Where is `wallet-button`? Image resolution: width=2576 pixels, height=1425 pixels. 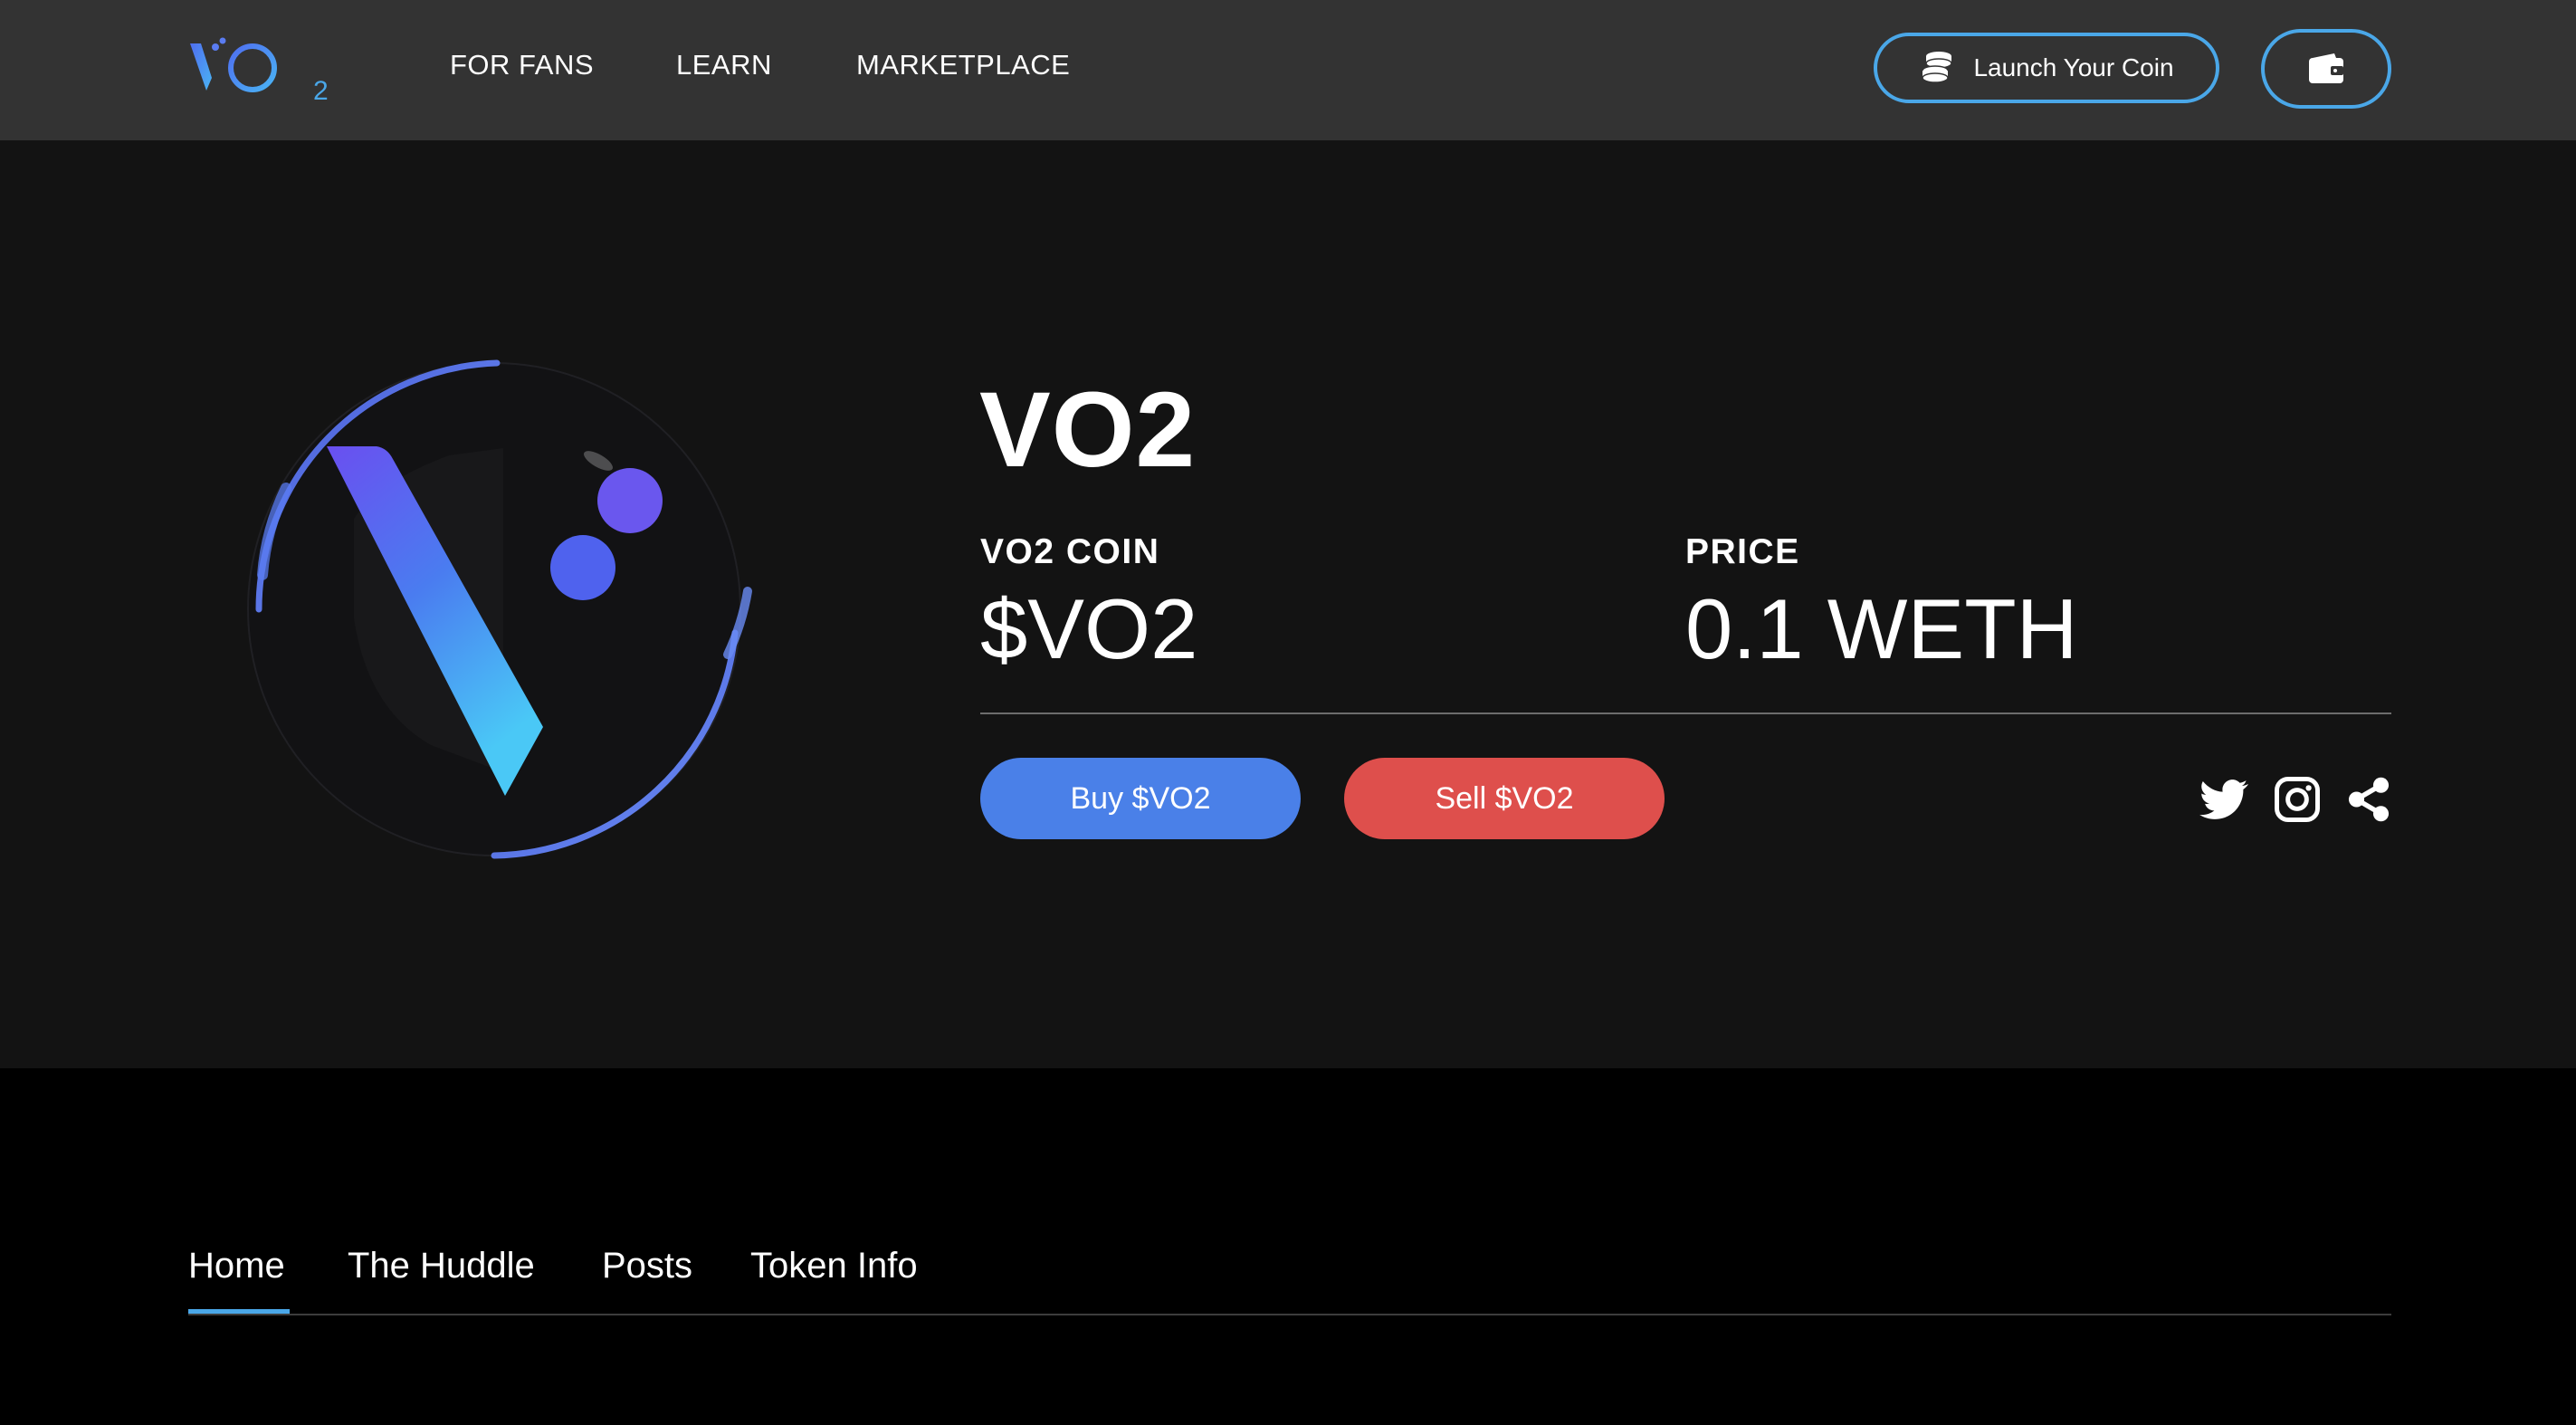
wallet-button is located at coordinates (2326, 69).